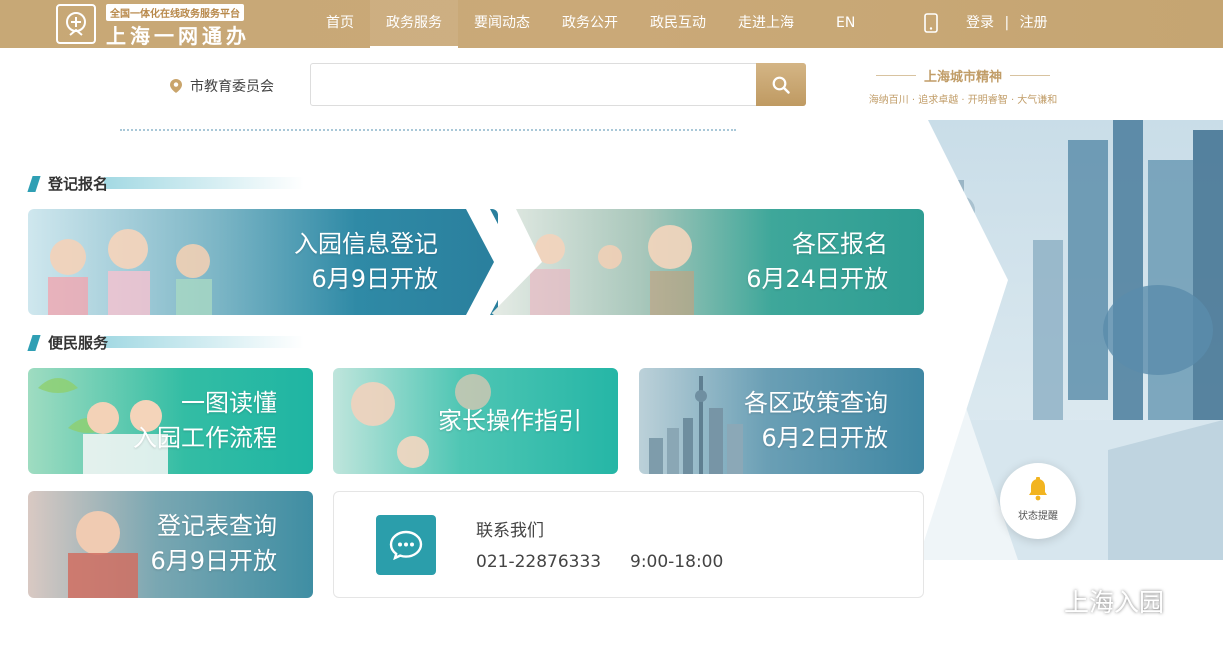 The width and height of the screenshot is (1223, 653). Describe the element at coordinates (963, 100) in the screenshot. I see `city-spirit-subtitle: 海纳百川 · 追求卓越 · 开明睿智 · 大气谦和` at that location.